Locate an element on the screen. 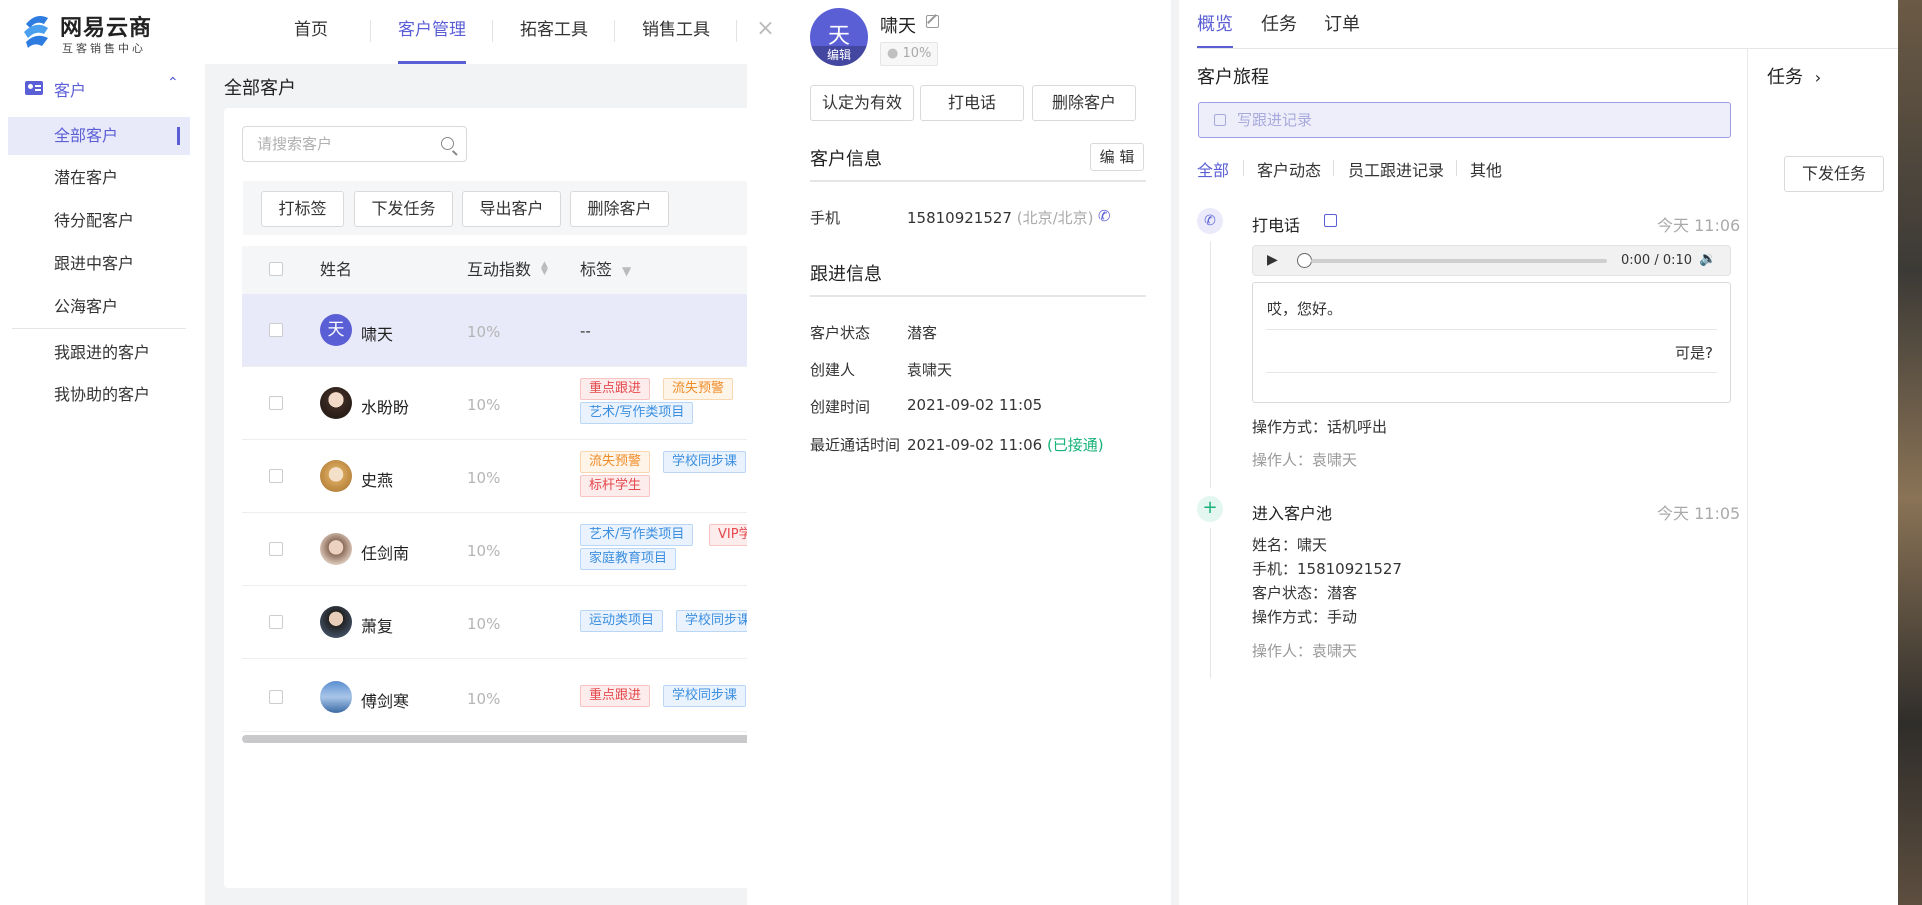 This screenshot has height=905, width=1922. tag-button: 打标签 is located at coordinates (302, 209).